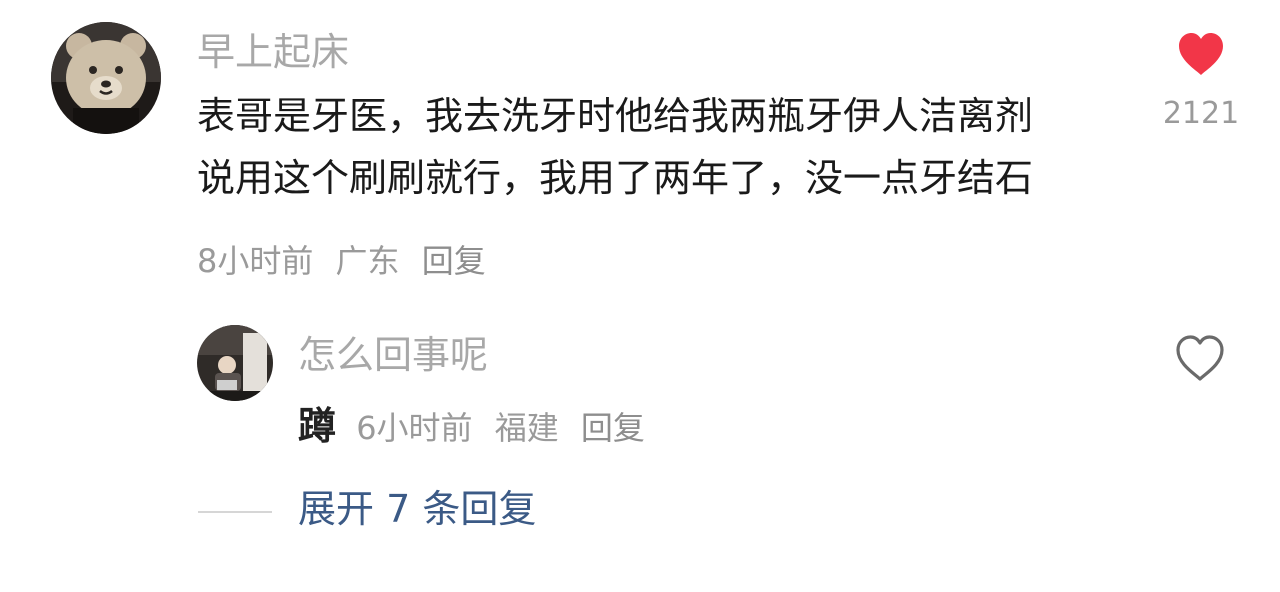 The image size is (1280, 592). Describe the element at coordinates (317, 426) in the screenshot. I see `reply-text: 蹲` at that location.